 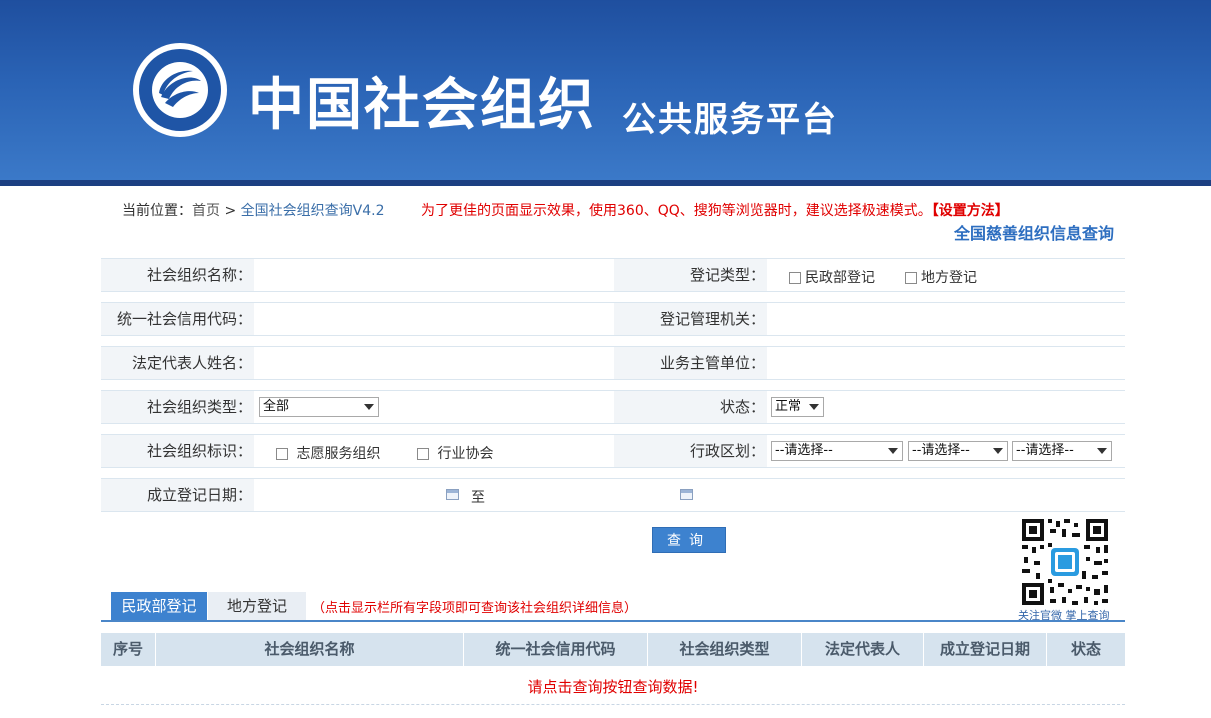 What do you see at coordinates (863, 649) in the screenshot?
I see `col-legal-rep: 法定代表人` at bounding box center [863, 649].